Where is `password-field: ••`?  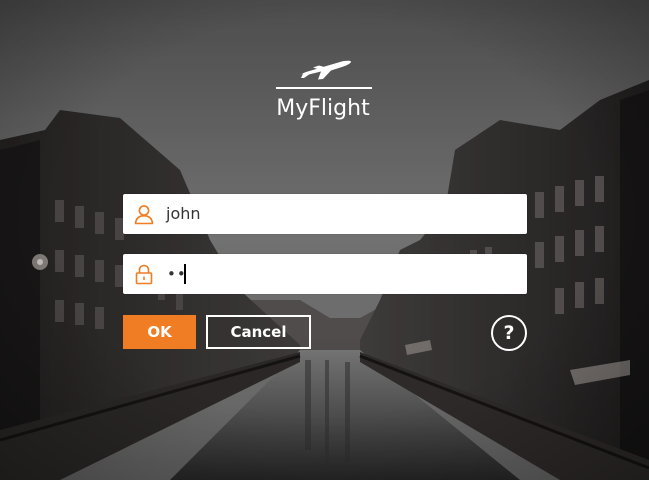
password-field: •• is located at coordinates (325, 274).